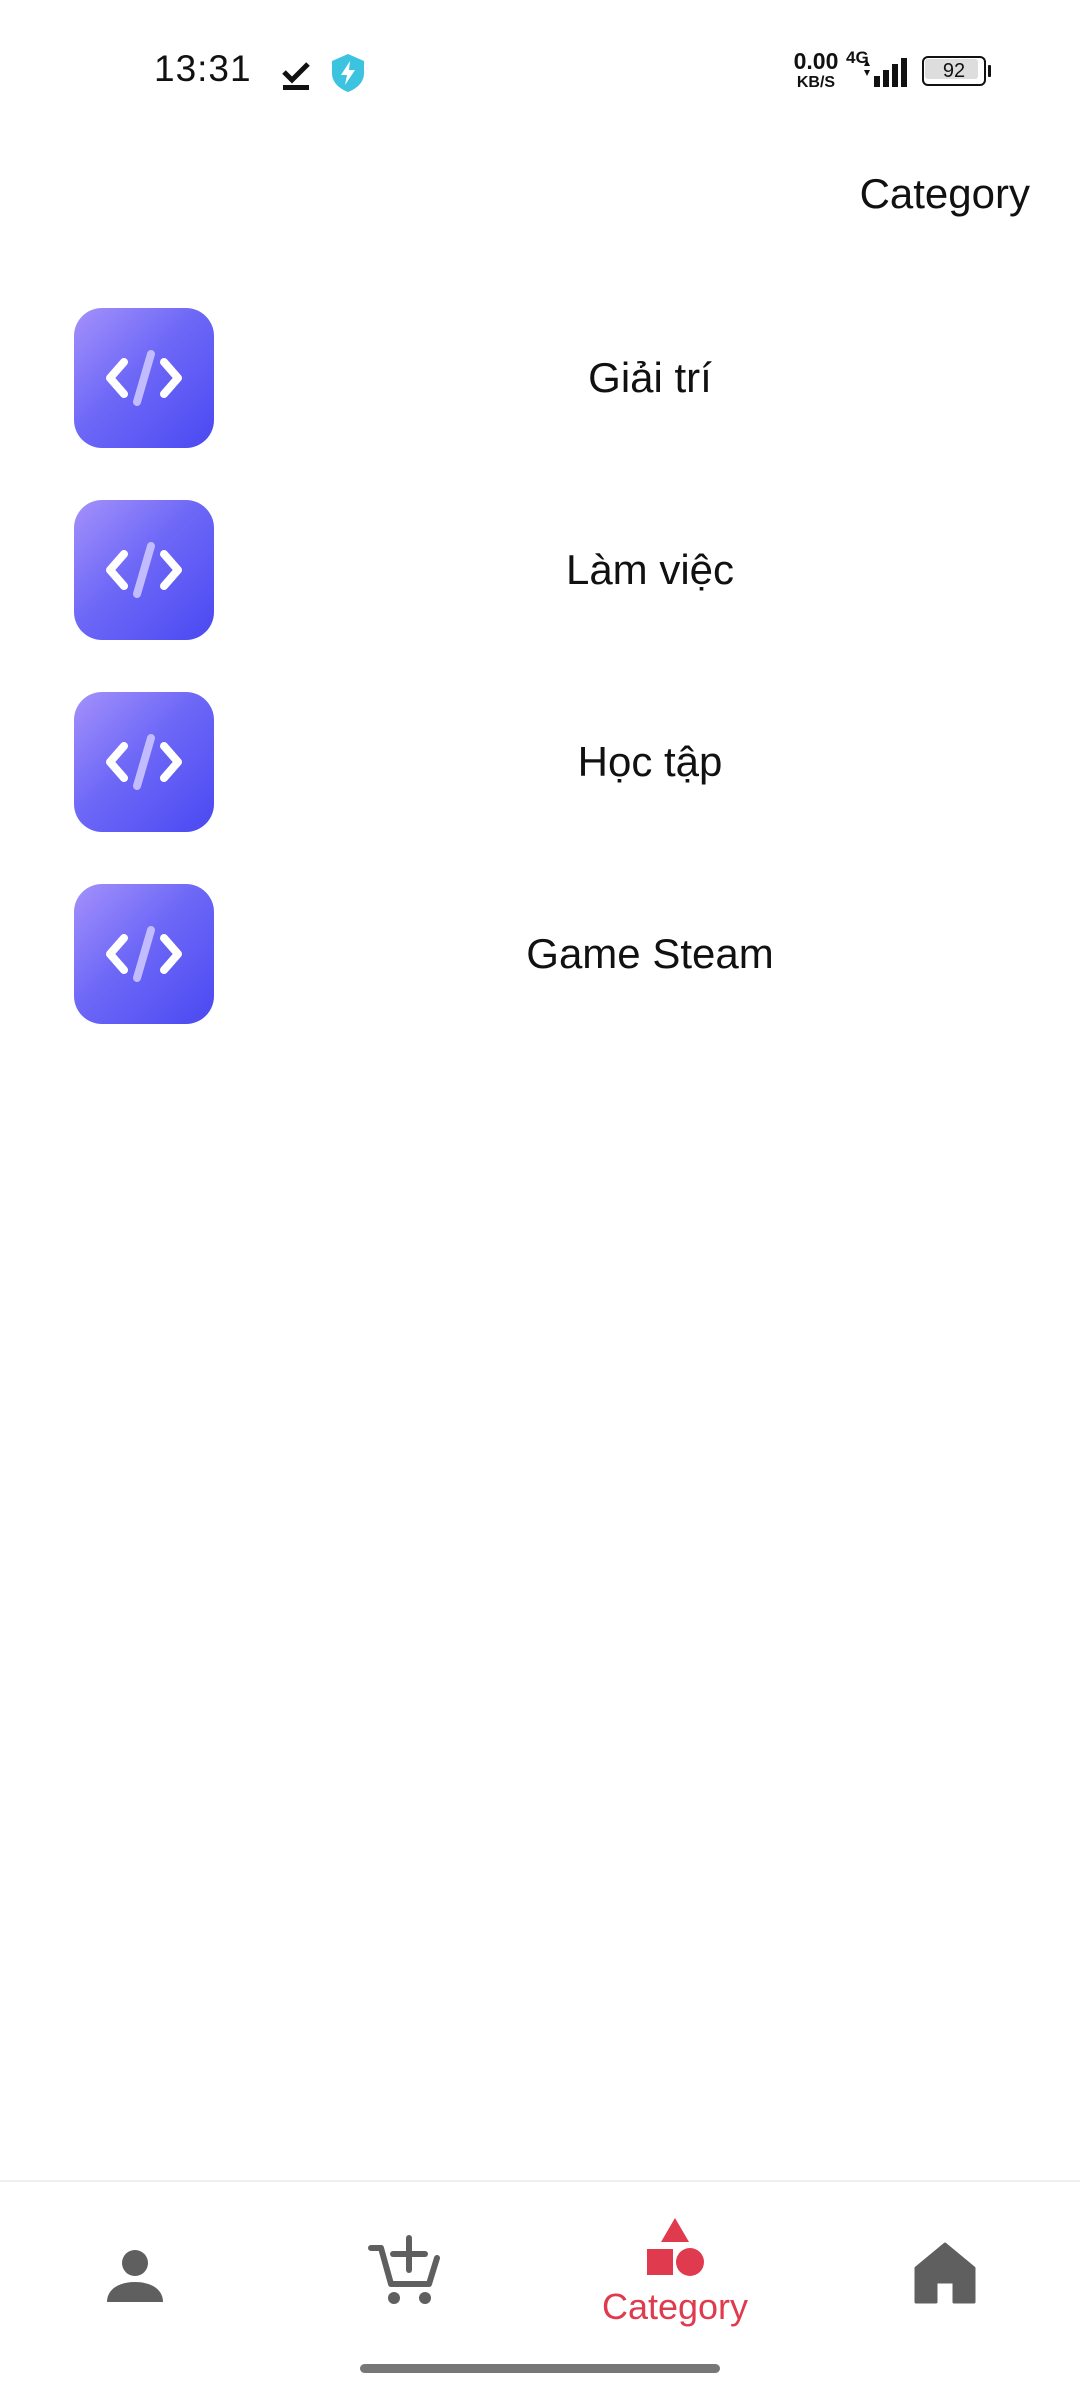  I want to click on nav-category: Category, so click(675, 2267).